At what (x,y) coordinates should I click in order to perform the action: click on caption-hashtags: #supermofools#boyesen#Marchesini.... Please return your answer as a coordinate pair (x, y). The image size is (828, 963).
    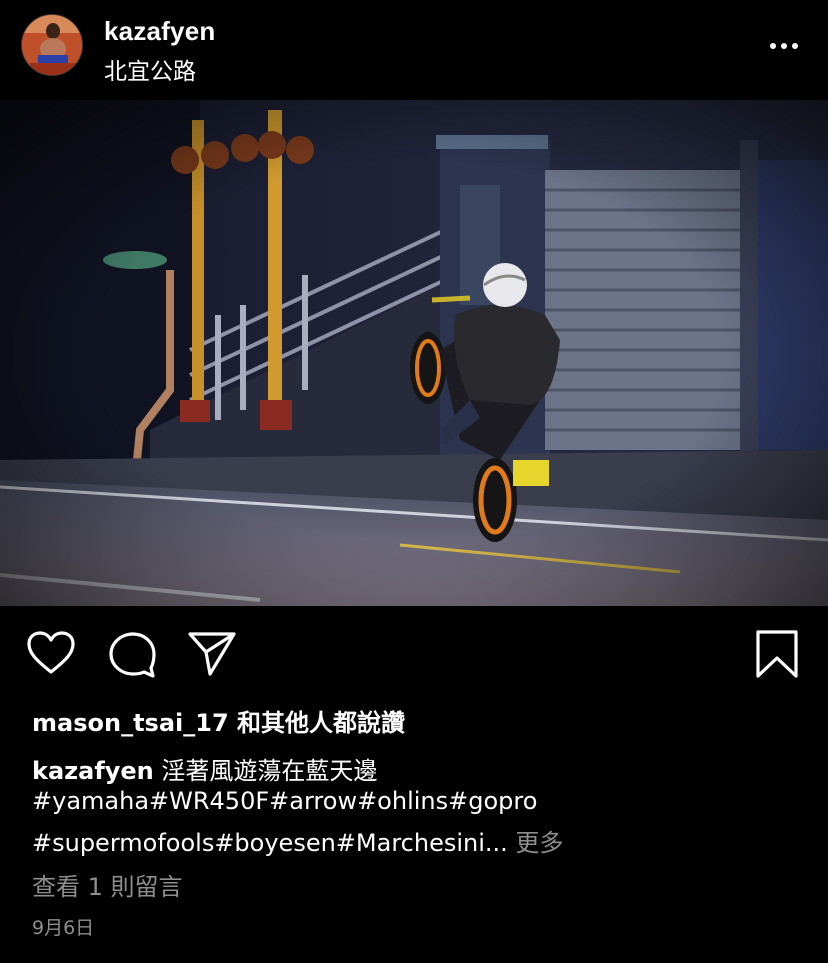
    Looking at the image, I should click on (270, 843).